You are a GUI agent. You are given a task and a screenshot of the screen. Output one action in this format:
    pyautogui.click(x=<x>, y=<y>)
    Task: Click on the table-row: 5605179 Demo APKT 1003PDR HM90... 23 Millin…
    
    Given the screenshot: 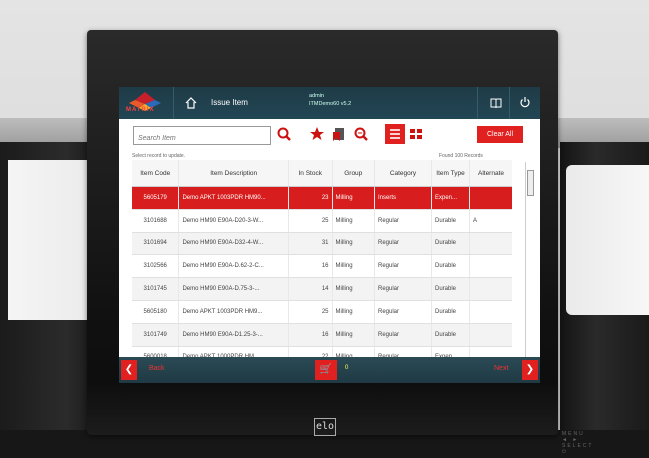 What is the action you would take?
    pyautogui.click(x=322, y=198)
    